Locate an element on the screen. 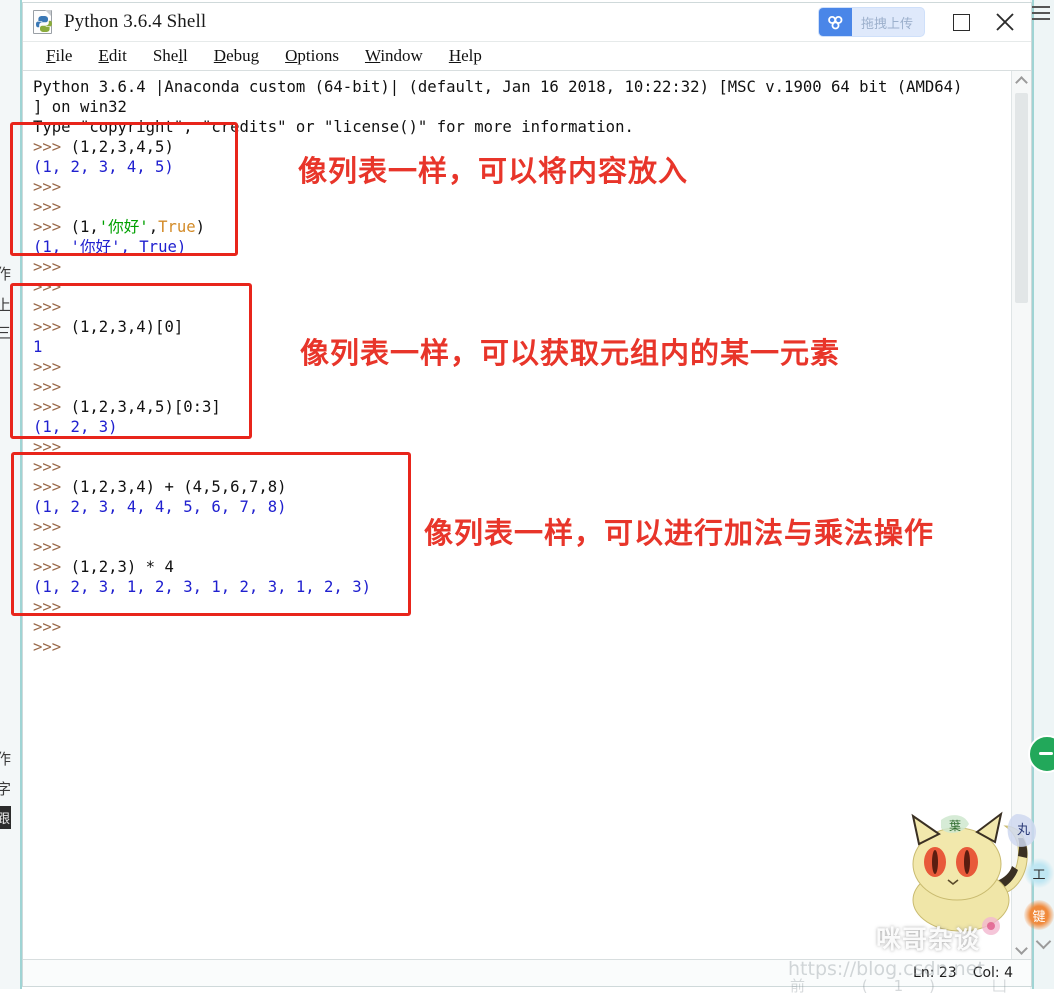  menu-item-options: Options is located at coordinates (312, 56).